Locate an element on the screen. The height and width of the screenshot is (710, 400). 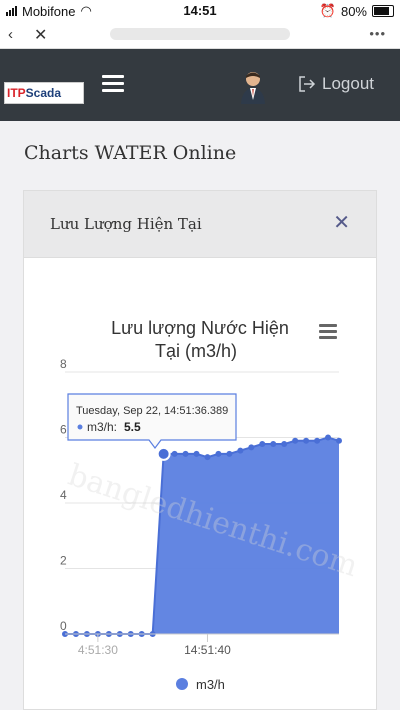
y-tick-label-3: 6 is located at coordinates (63, 430).